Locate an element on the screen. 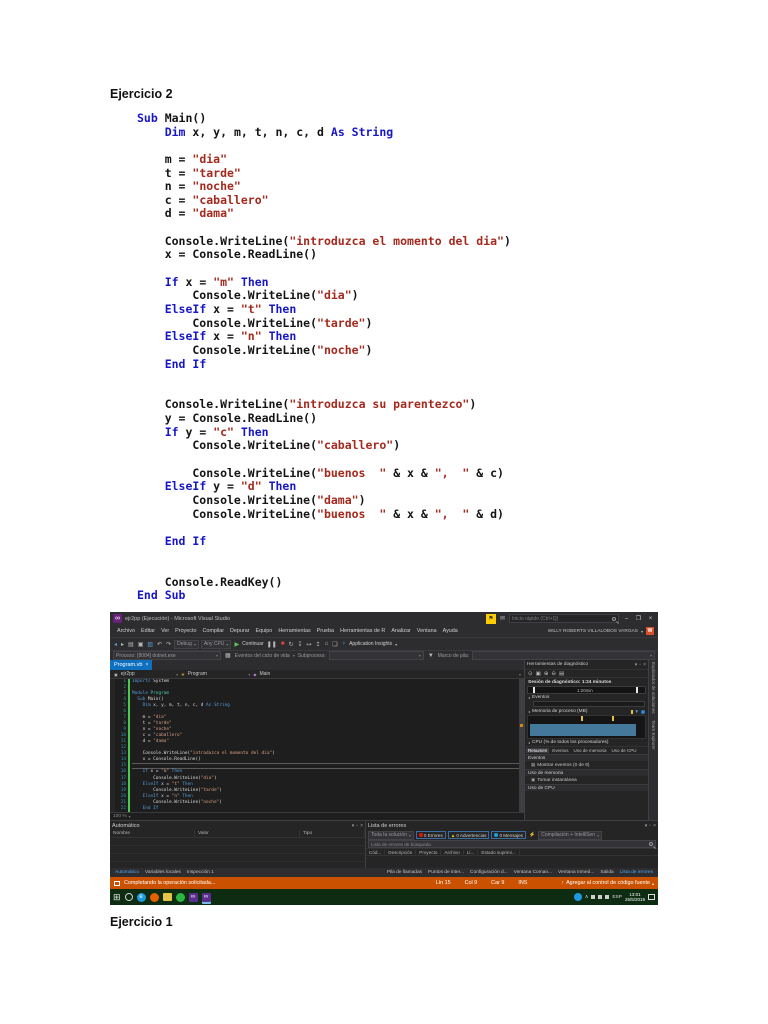  zoom-level: 100 % is located at coordinates (120, 816).